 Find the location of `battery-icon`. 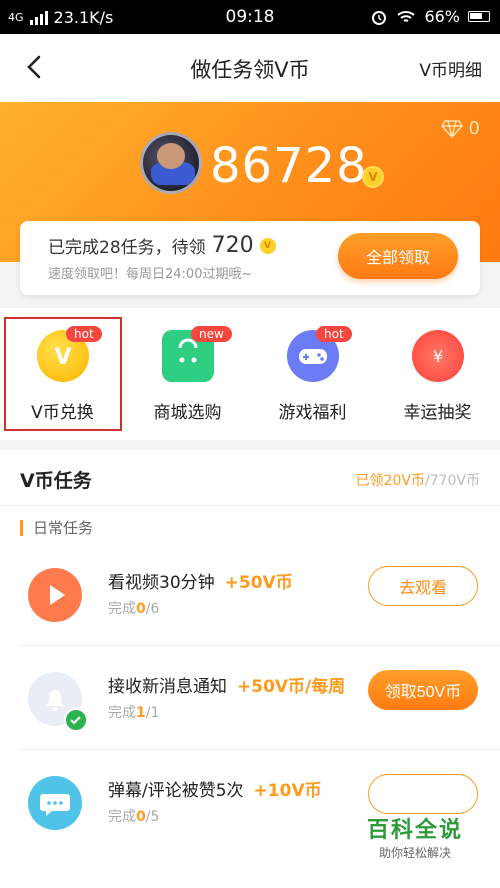

battery-icon is located at coordinates (479, 16).